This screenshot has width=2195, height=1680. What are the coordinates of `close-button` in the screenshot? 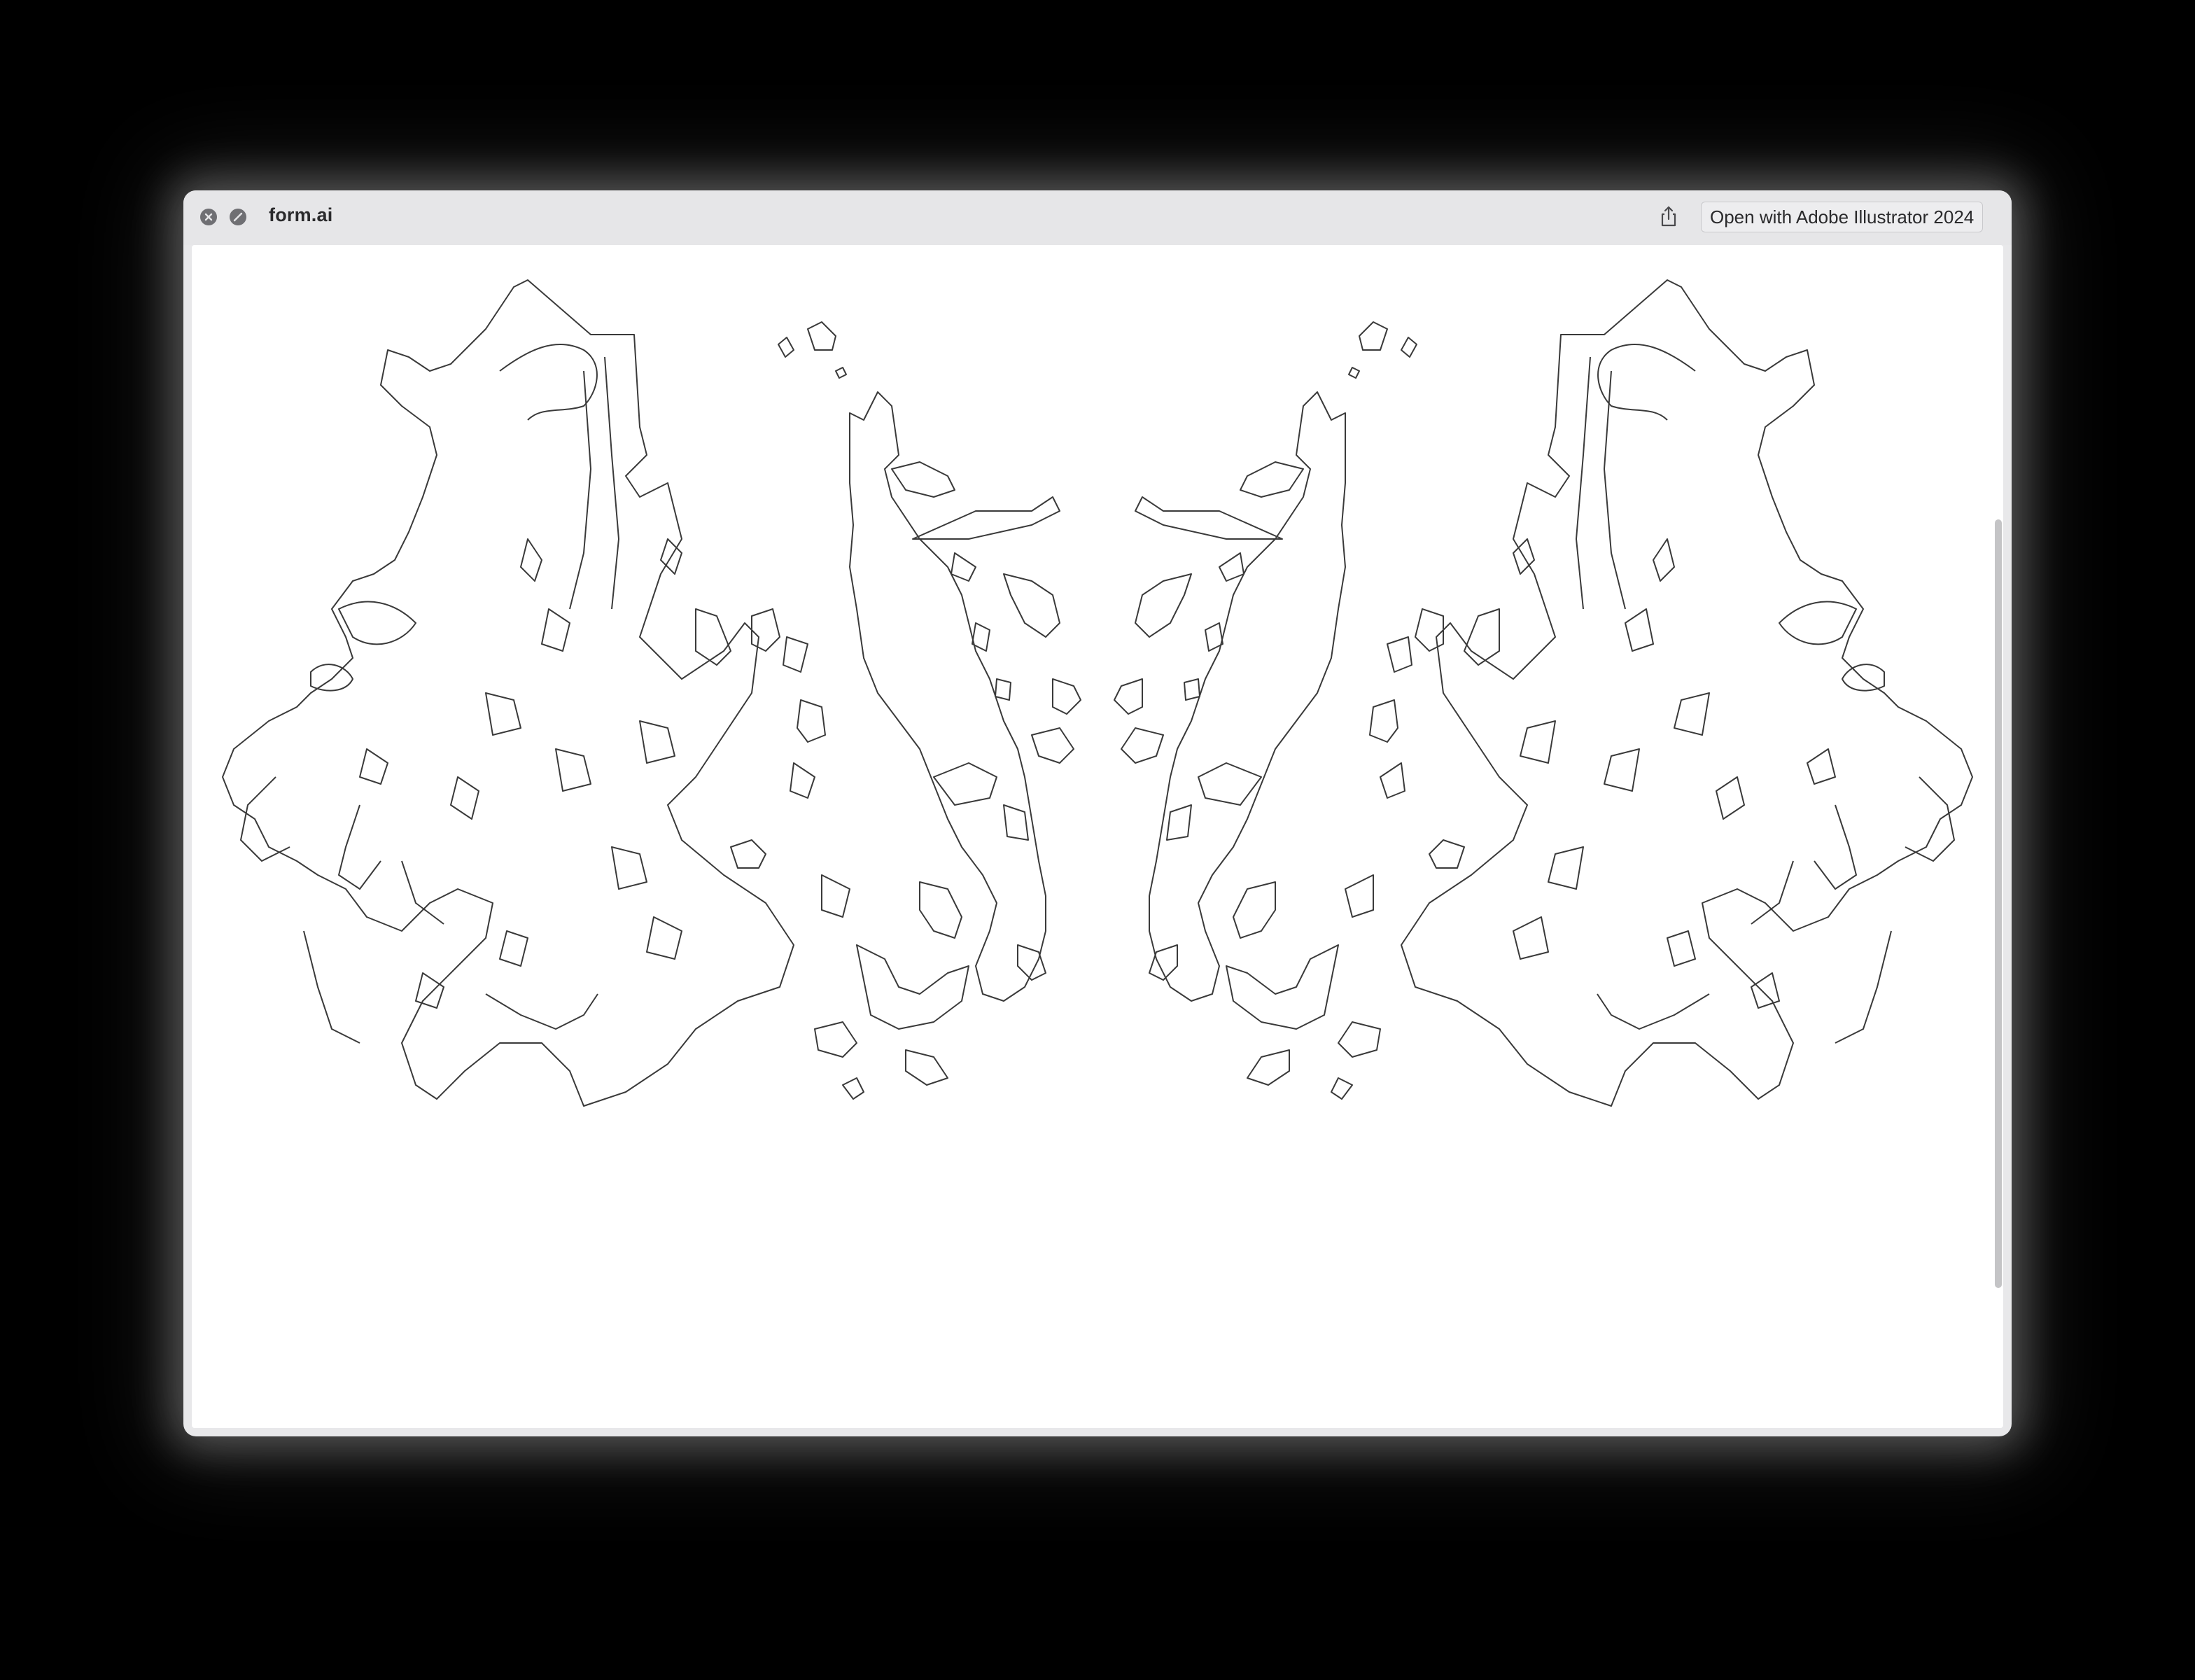 It's located at (209, 217).